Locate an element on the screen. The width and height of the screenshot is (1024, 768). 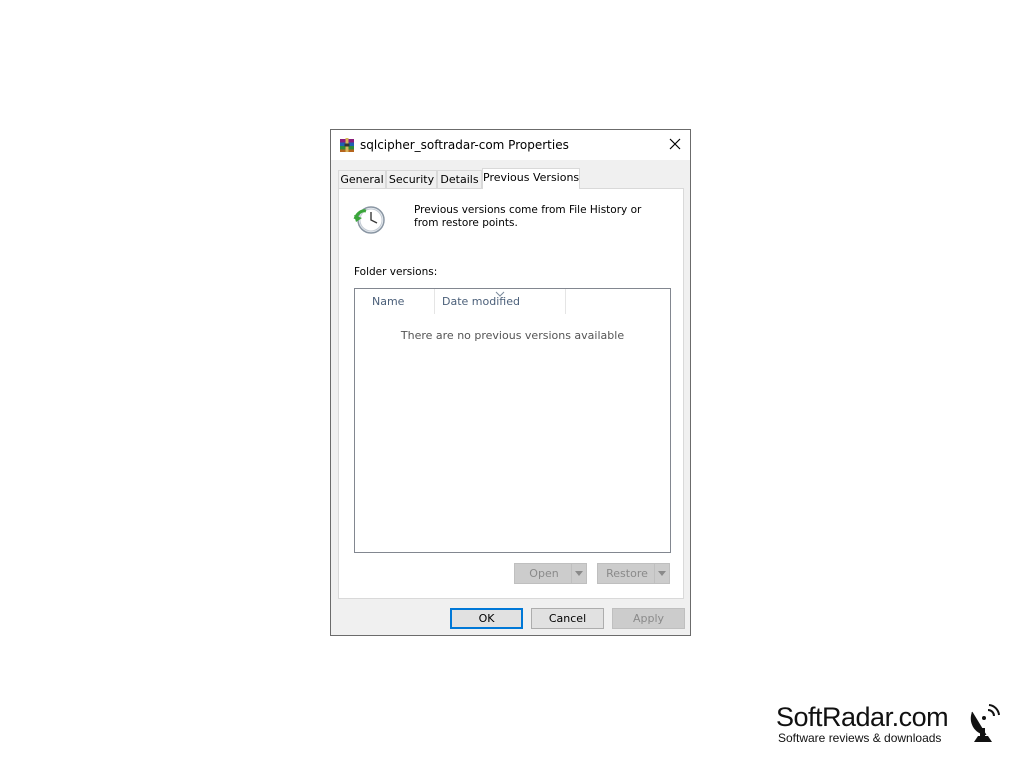
tab-security: Security is located at coordinates (411, 179).